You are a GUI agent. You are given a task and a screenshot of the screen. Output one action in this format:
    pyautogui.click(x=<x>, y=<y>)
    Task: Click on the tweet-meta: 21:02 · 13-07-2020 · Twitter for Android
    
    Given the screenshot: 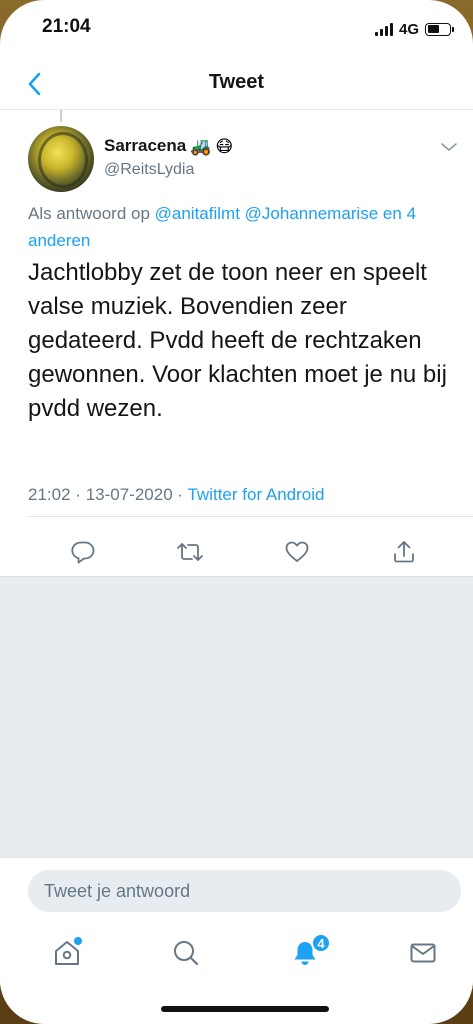 What is the action you would take?
    pyautogui.click(x=176, y=495)
    